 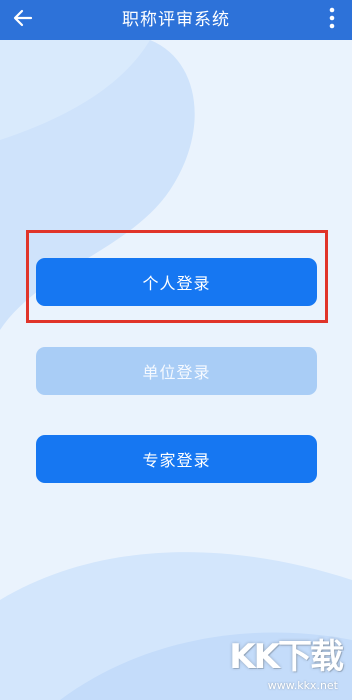 What do you see at coordinates (286, 657) in the screenshot?
I see `watermark-logo: KK下载` at bounding box center [286, 657].